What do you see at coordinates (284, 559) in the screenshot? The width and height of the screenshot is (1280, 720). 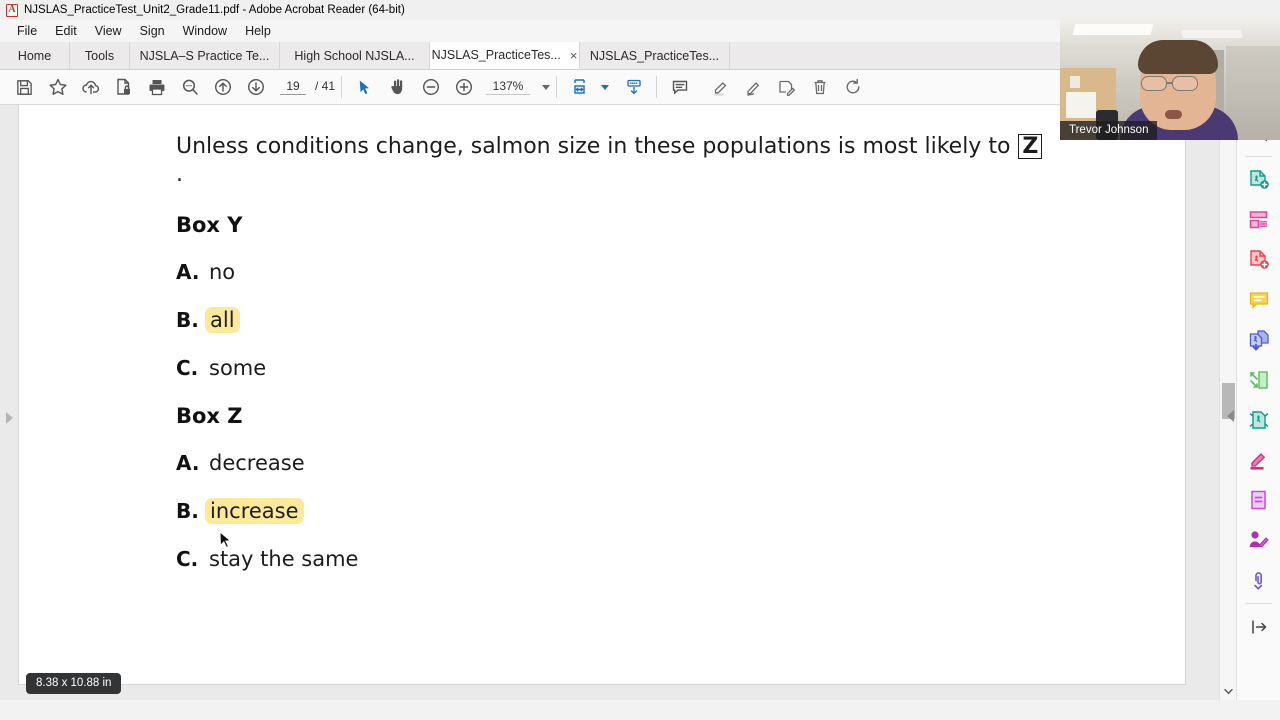 I see `option-text: stay the same` at bounding box center [284, 559].